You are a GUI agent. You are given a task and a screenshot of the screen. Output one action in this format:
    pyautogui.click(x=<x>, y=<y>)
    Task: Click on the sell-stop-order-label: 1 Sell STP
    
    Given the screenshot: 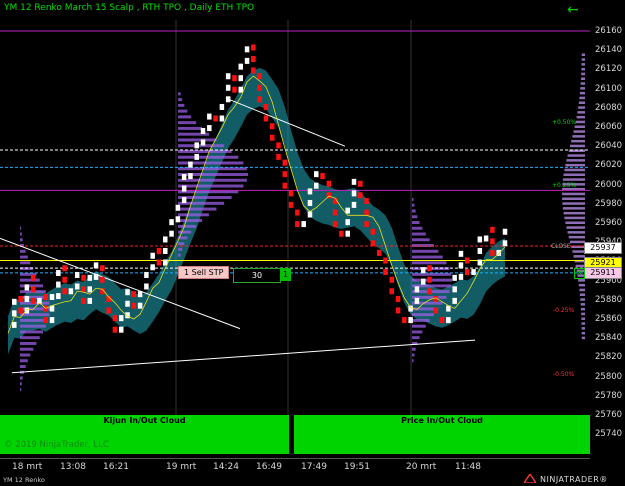 What is the action you would take?
    pyautogui.click(x=204, y=272)
    